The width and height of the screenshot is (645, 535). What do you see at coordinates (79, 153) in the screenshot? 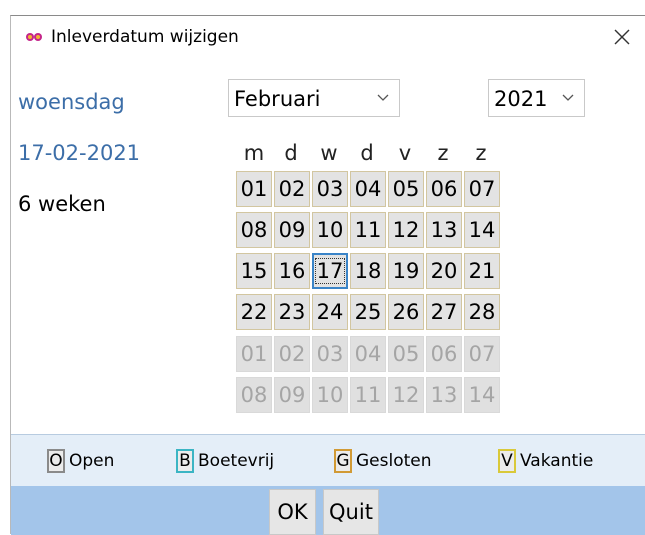
I see `date-label: 17-02-2021` at bounding box center [79, 153].